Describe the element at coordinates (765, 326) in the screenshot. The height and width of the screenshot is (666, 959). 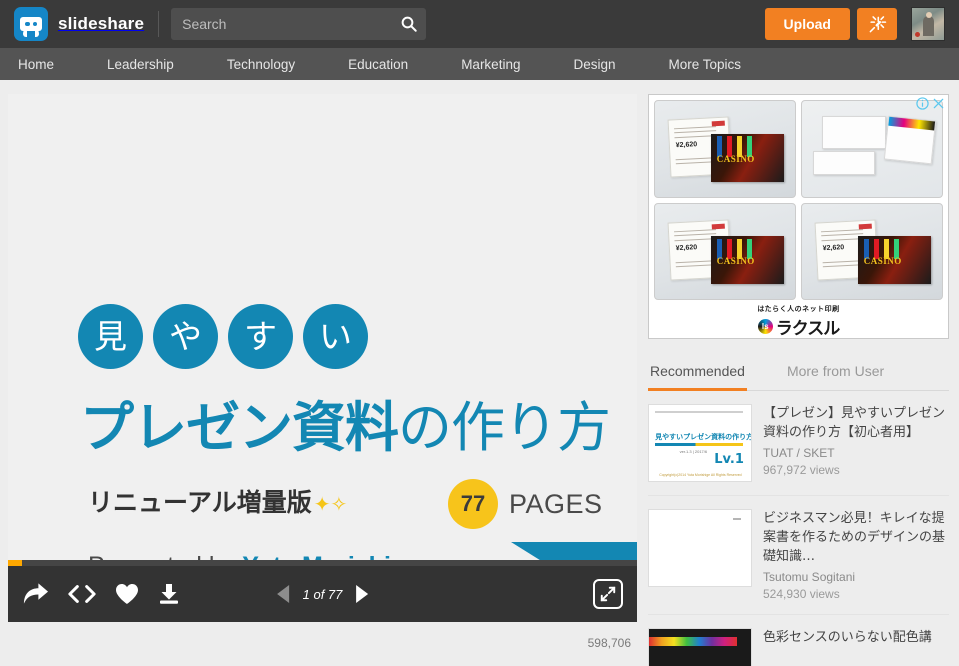
I see `ad-brand-mark-icon: ls` at that location.